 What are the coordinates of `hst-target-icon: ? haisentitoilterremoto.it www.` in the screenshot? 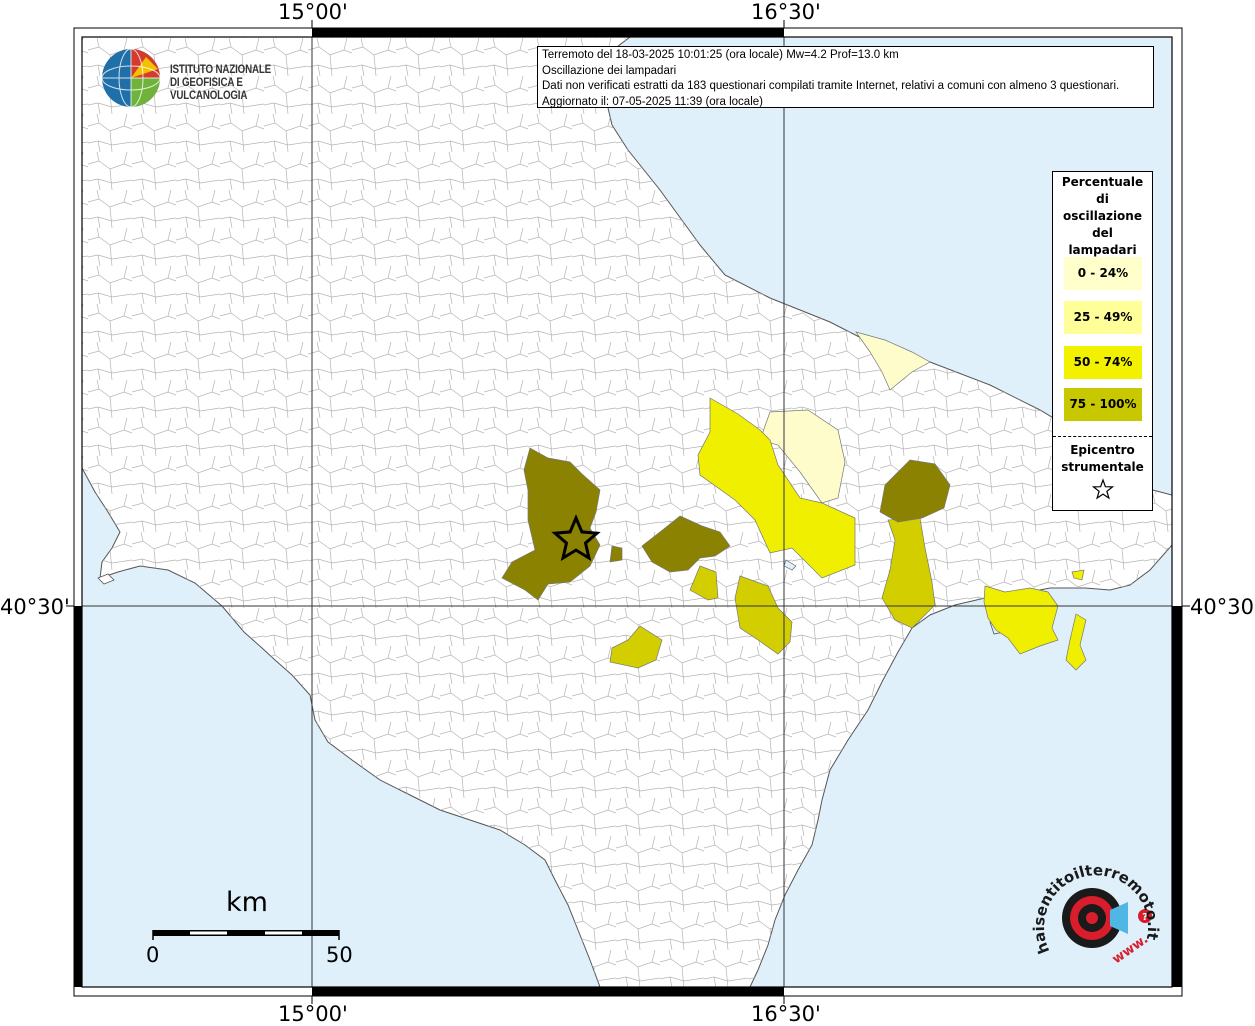 It's located at (1096, 914).